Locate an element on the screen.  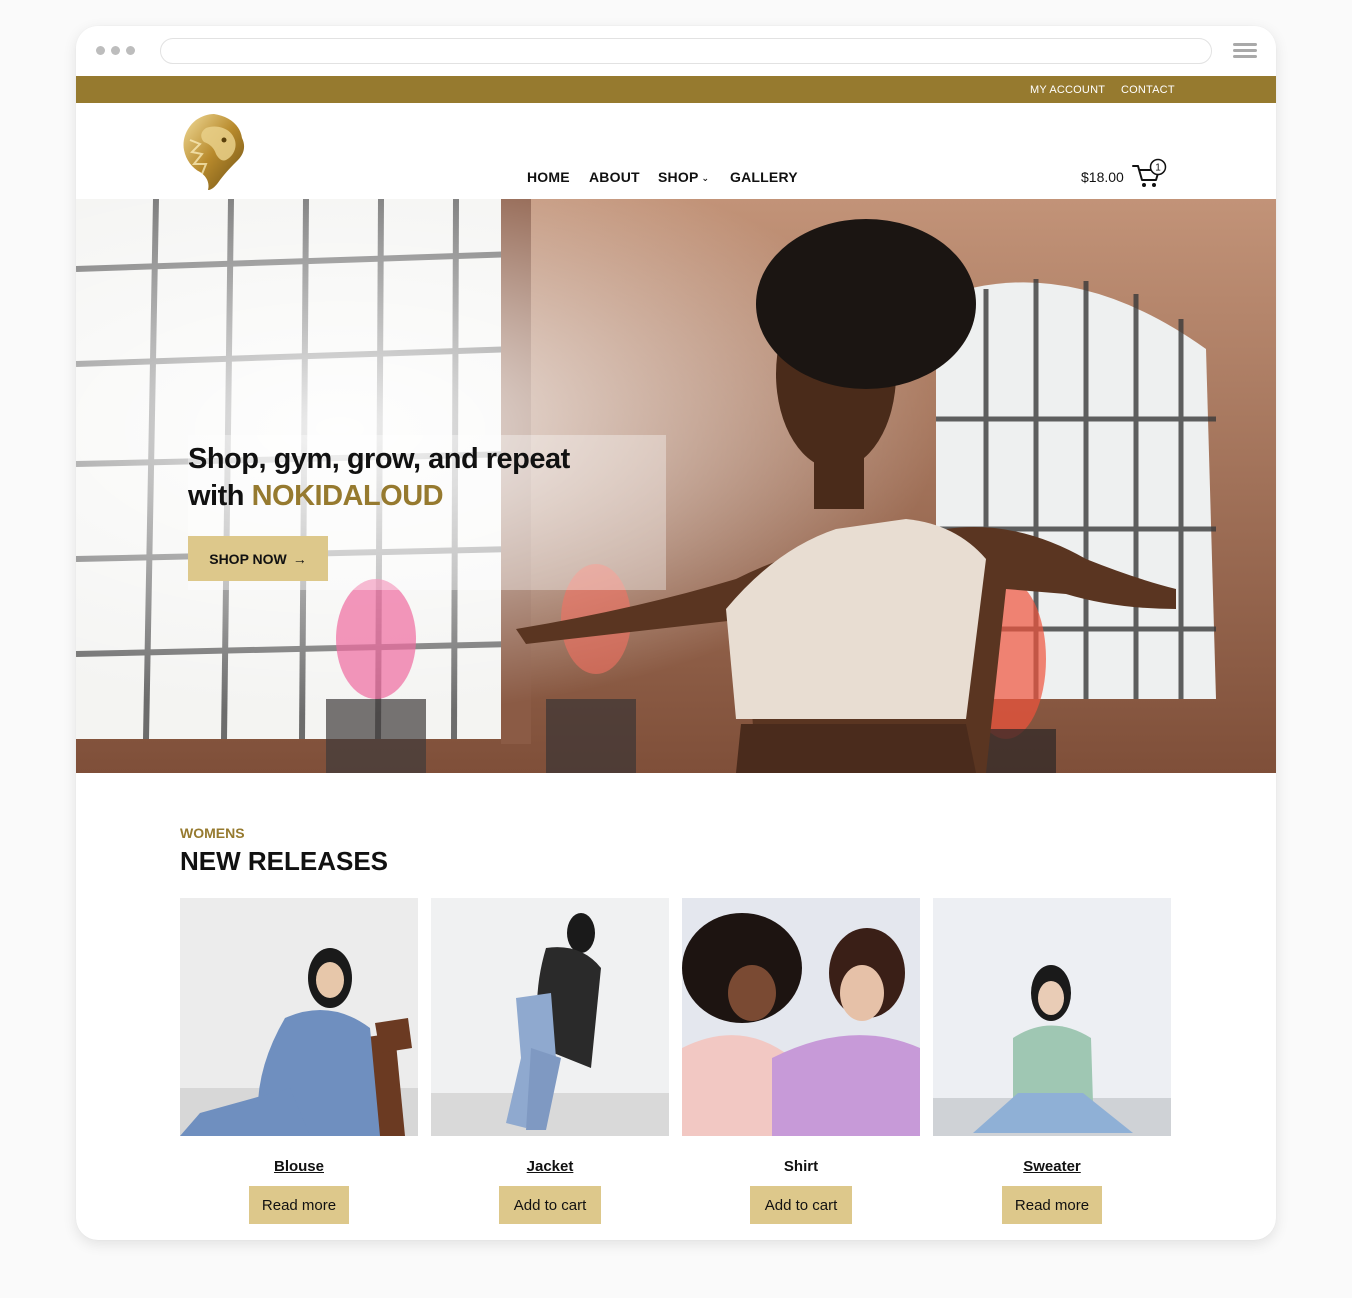
product-name: Sweater is located at coordinates (1052, 1166).